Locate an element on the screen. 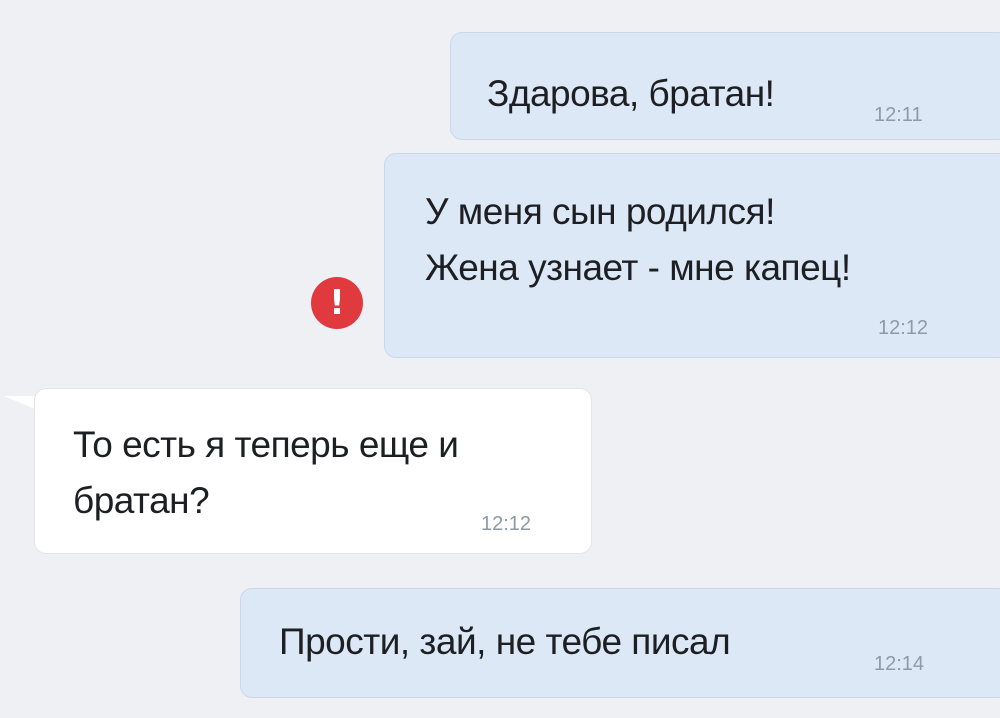 The height and width of the screenshot is (718, 1000). message-line: У меня сын родился! is located at coordinates (600, 211).